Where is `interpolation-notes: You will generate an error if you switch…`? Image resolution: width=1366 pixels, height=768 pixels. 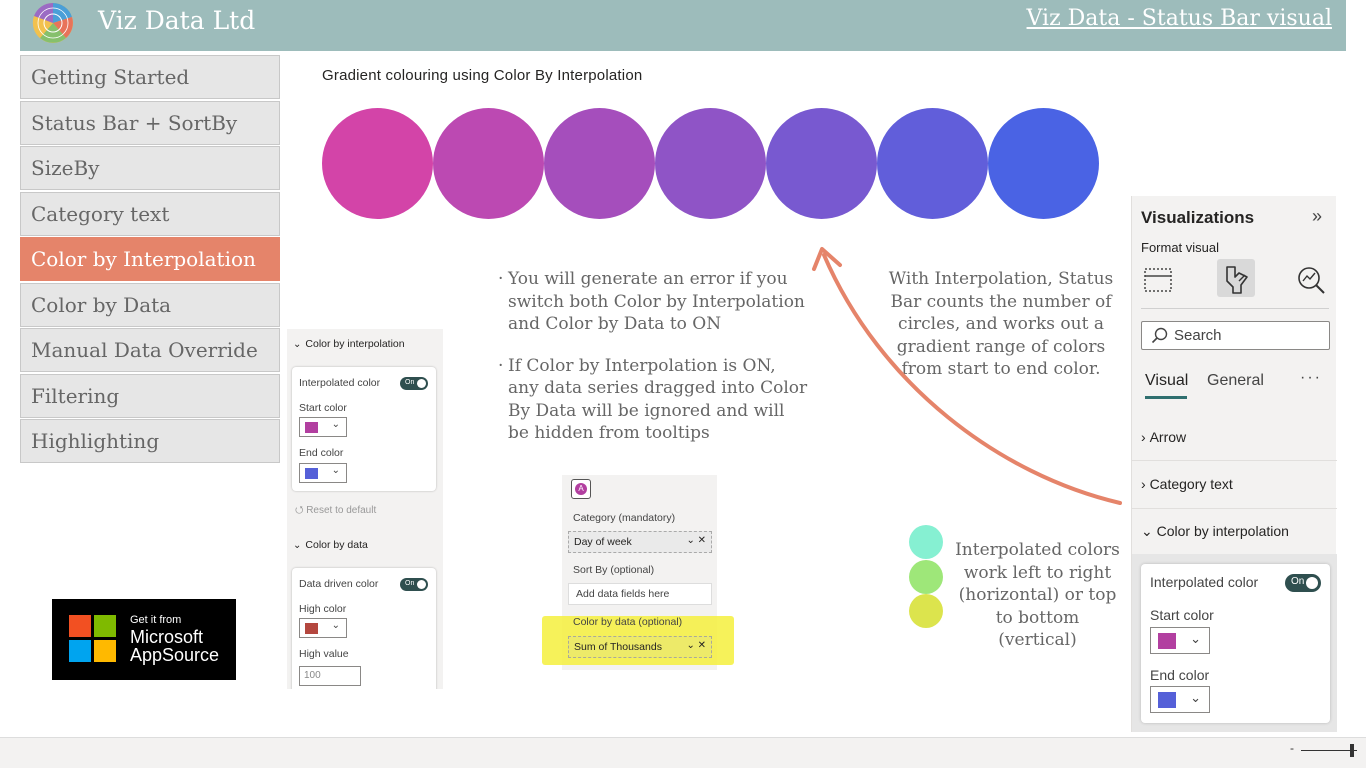
interpolation-notes: You will generate an error if you switch… is located at coordinates (653, 366).